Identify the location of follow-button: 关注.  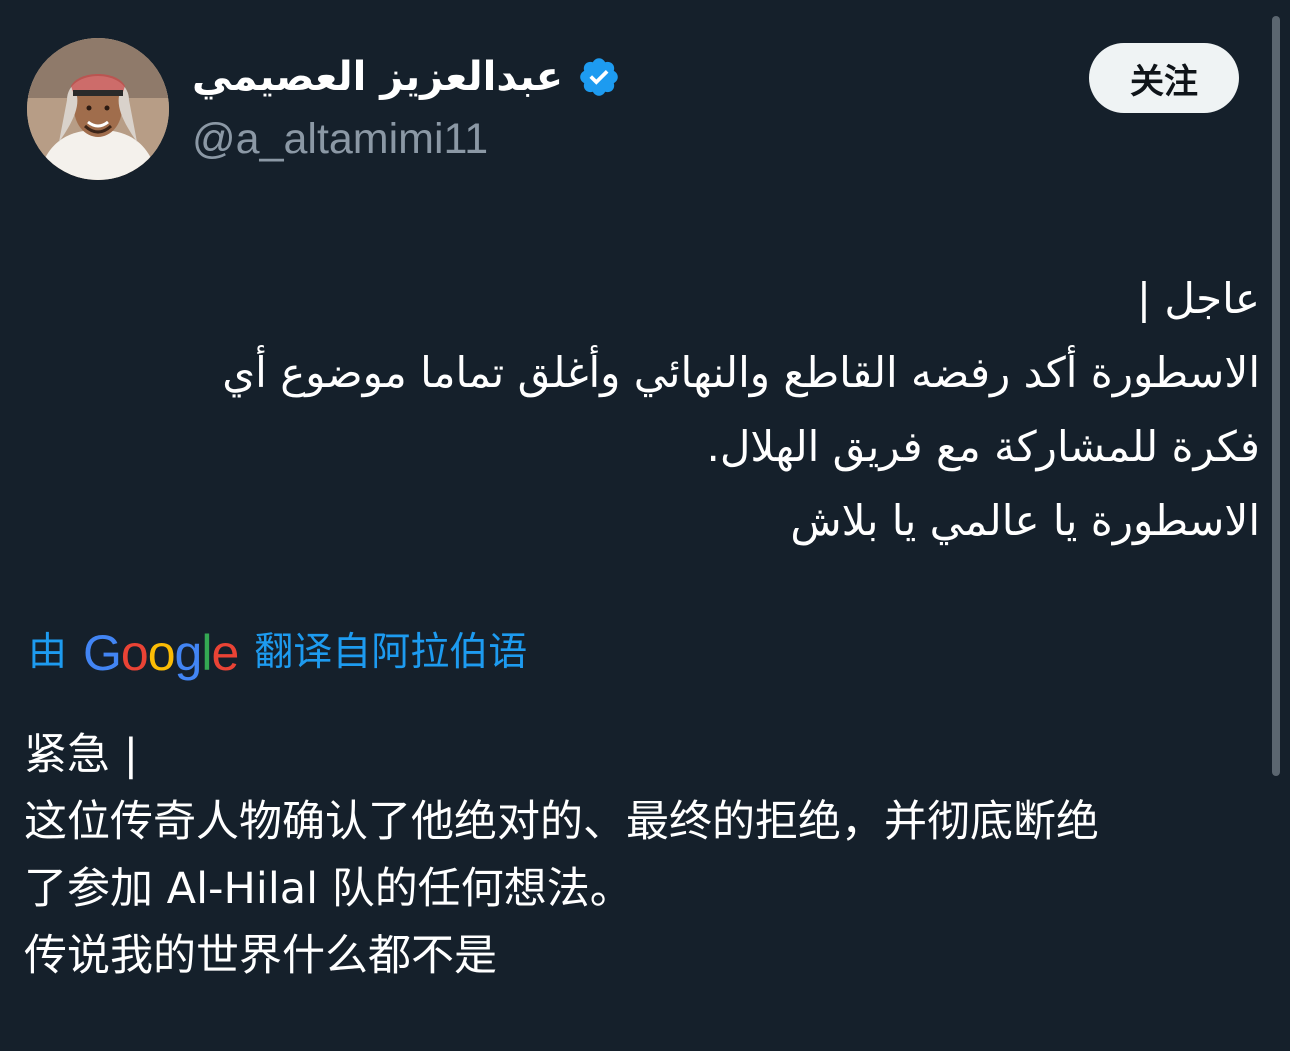
(1164, 78).